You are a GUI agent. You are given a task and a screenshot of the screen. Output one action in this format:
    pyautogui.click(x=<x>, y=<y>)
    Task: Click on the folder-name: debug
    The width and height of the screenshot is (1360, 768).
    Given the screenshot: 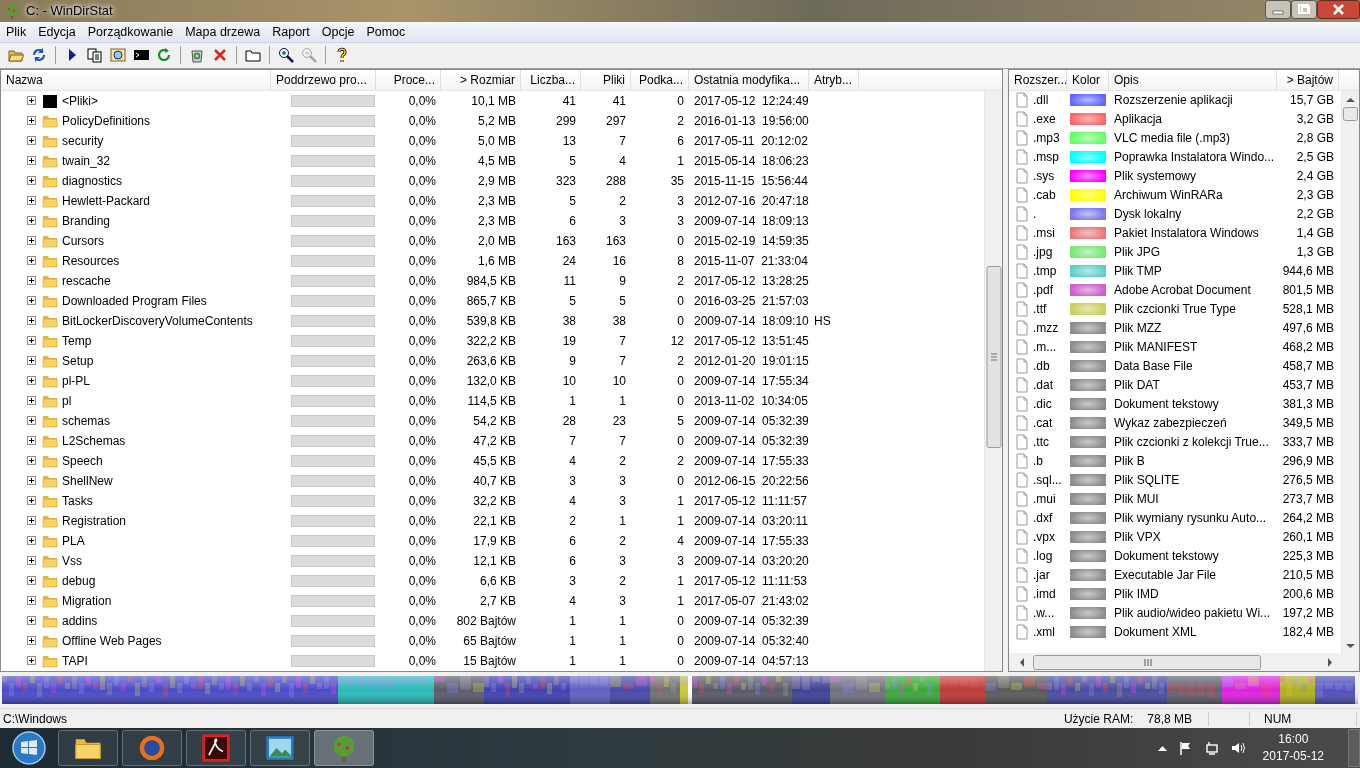 What is the action you would take?
    pyautogui.click(x=79, y=580)
    